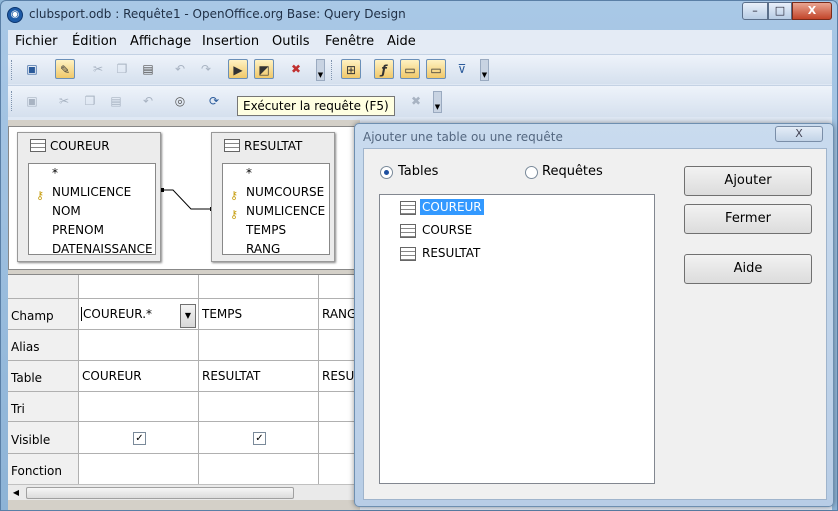 This screenshot has height=511, width=838. What do you see at coordinates (230, 41) in the screenshot?
I see `menu-insertion: Insertion` at bounding box center [230, 41].